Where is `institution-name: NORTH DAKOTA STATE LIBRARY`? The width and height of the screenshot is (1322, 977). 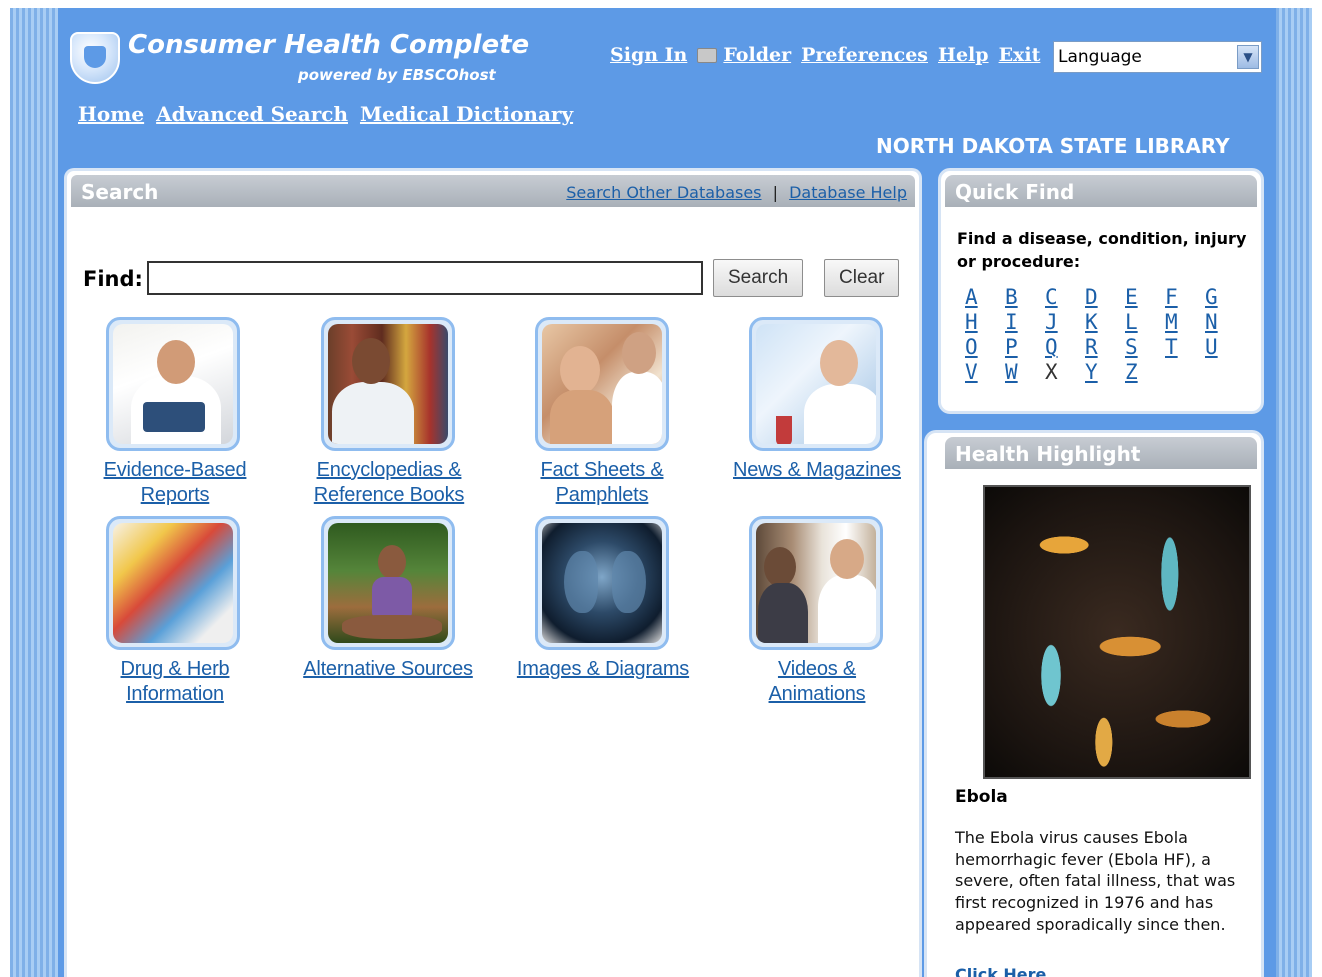
institution-name: NORTH DAKOTA STATE LIBRARY is located at coordinates (1053, 146).